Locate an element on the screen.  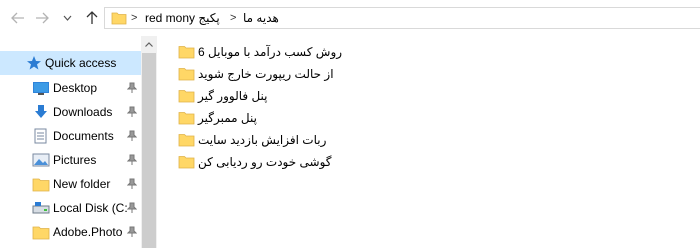
file-name: از حالت ریپورت خارج شوید is located at coordinates (266, 74).